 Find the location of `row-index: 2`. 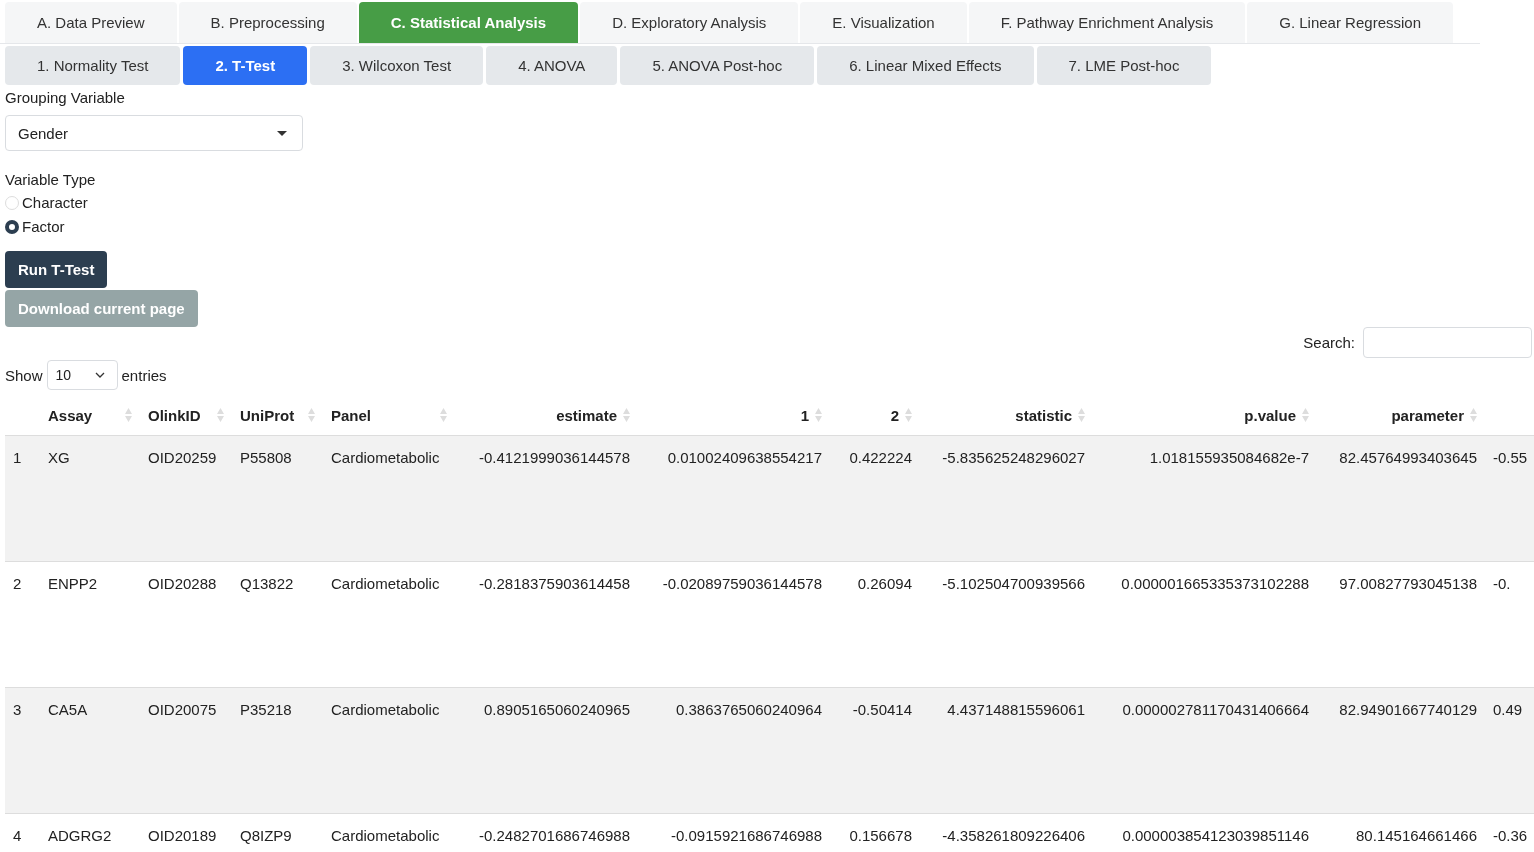

row-index: 2 is located at coordinates (17, 583).